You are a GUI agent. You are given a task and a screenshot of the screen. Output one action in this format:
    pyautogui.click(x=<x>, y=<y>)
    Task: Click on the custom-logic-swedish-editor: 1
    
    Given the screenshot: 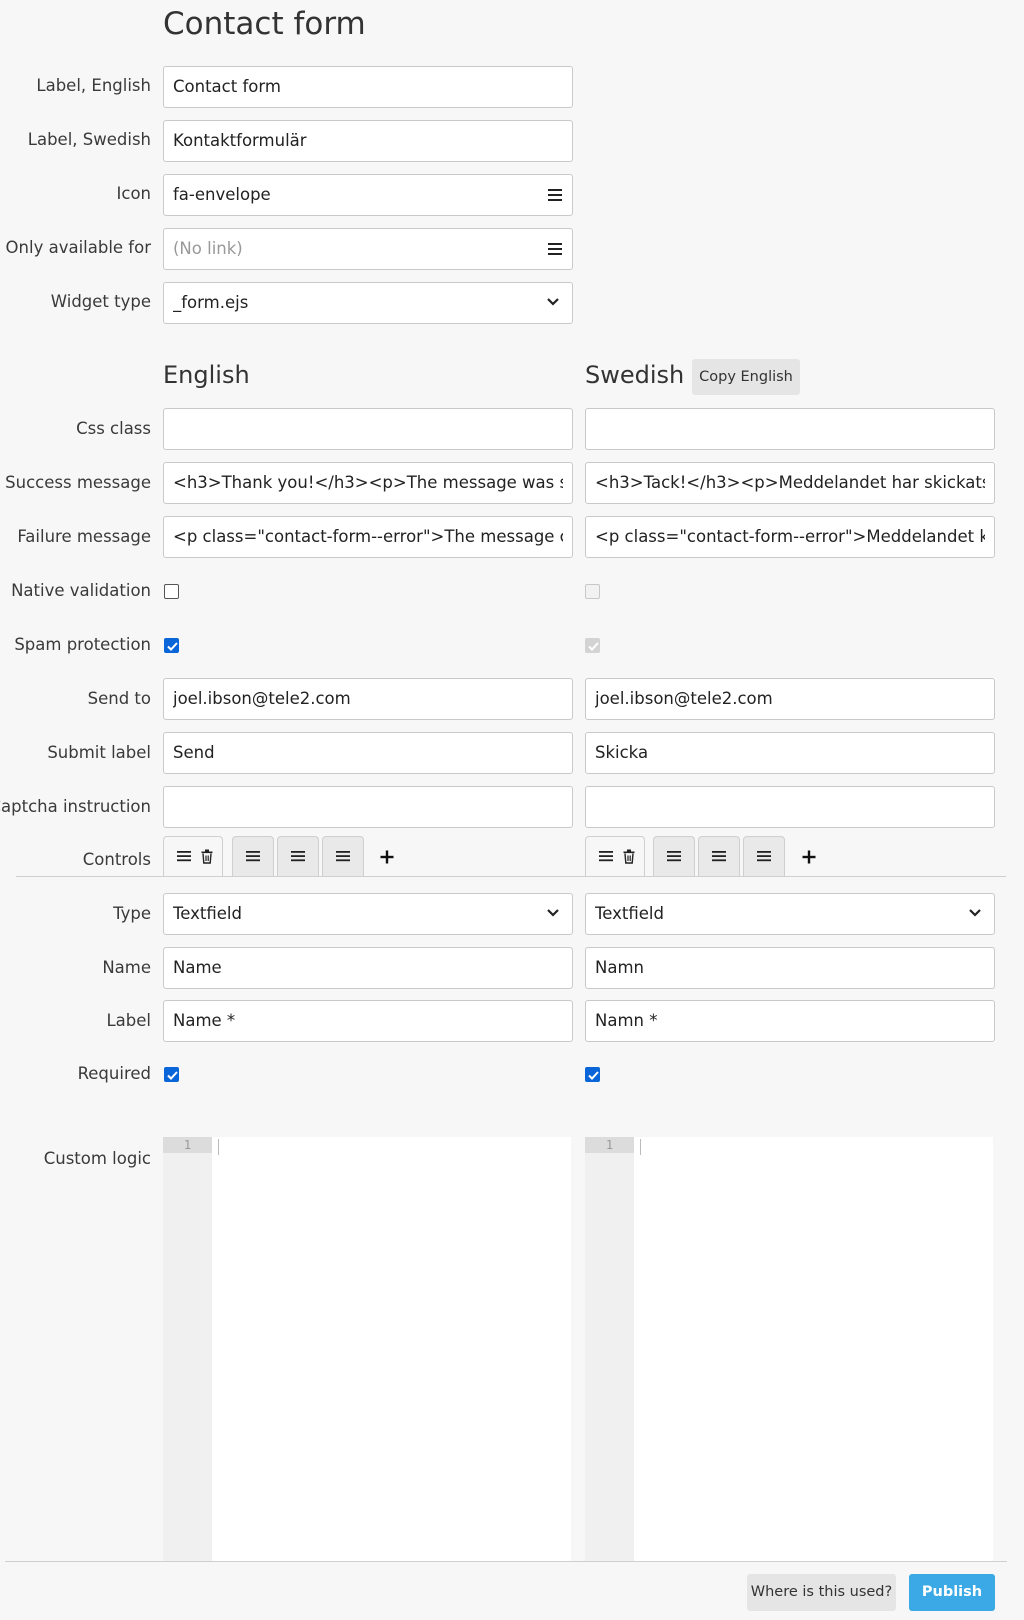 What is the action you would take?
    pyautogui.click(x=789, y=1349)
    